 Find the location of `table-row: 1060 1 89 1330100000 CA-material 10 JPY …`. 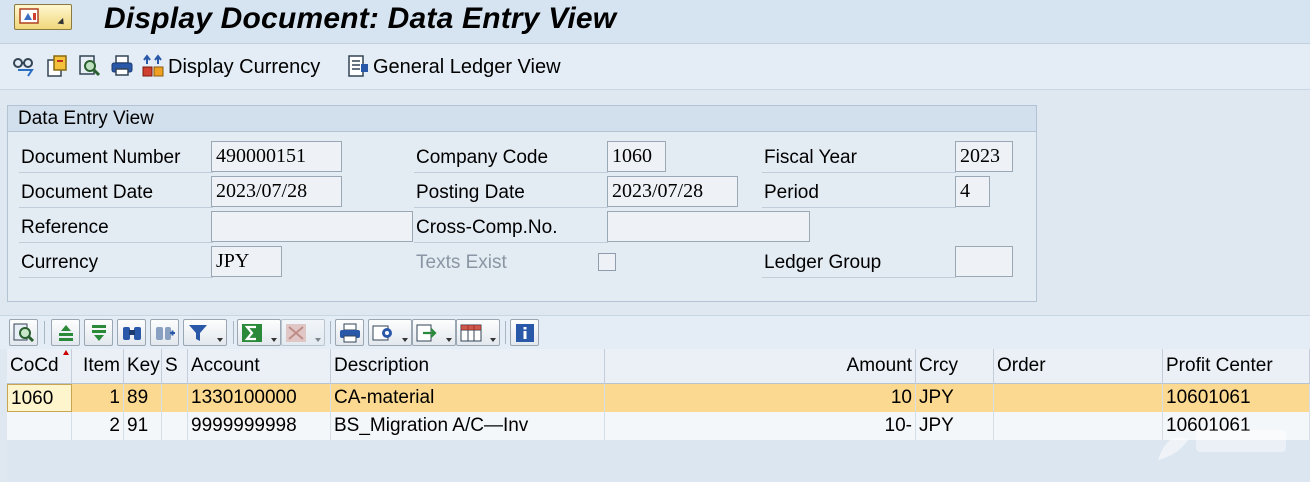

table-row: 1060 1 89 1330100000 CA-material 10 JPY … is located at coordinates (658, 398).